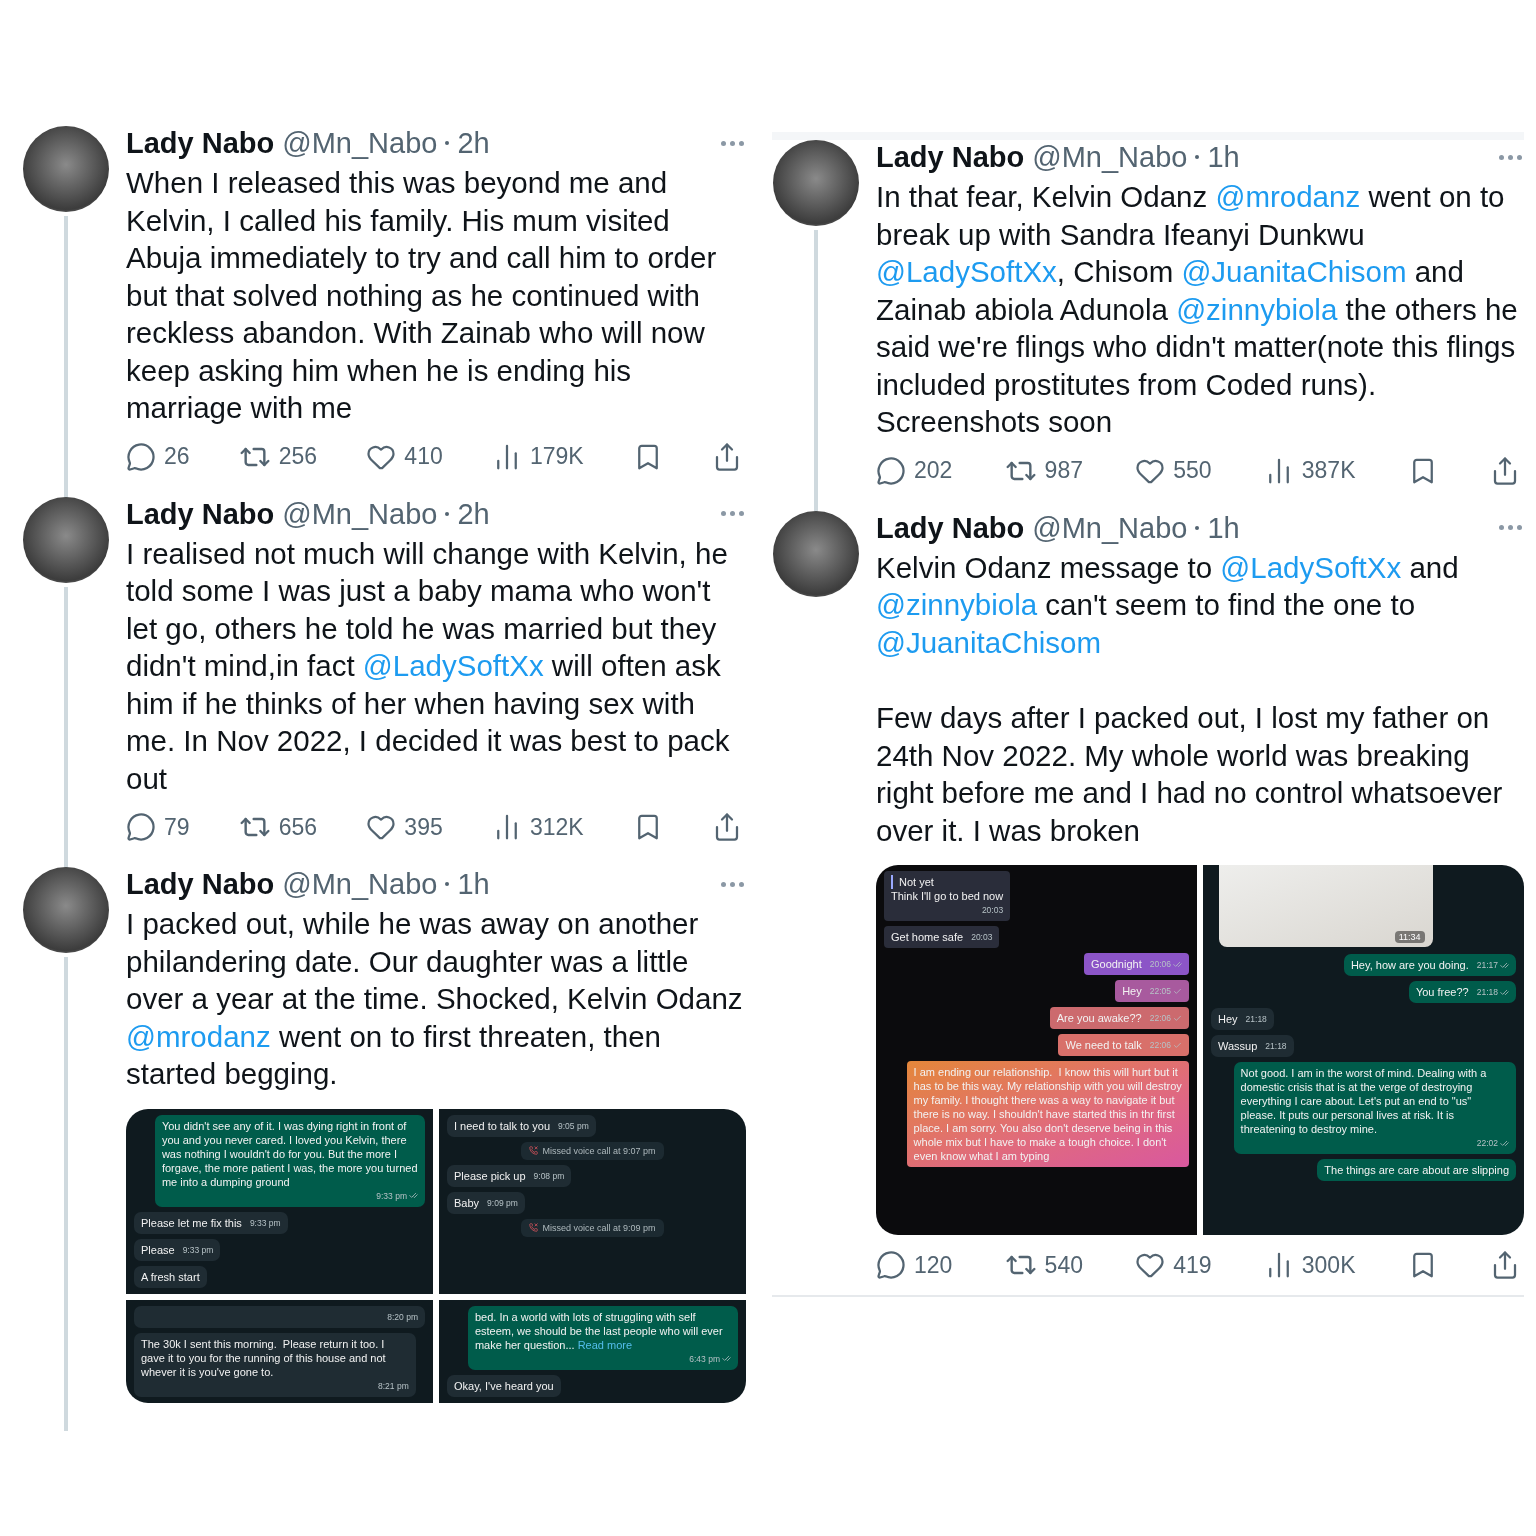 This screenshot has width=1536, height=1536. What do you see at coordinates (1043, 470) in the screenshot?
I see `repost-button: 987` at bounding box center [1043, 470].